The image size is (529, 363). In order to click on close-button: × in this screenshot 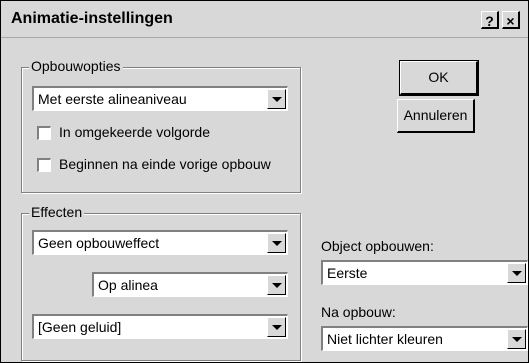, I will do `click(511, 20)`.